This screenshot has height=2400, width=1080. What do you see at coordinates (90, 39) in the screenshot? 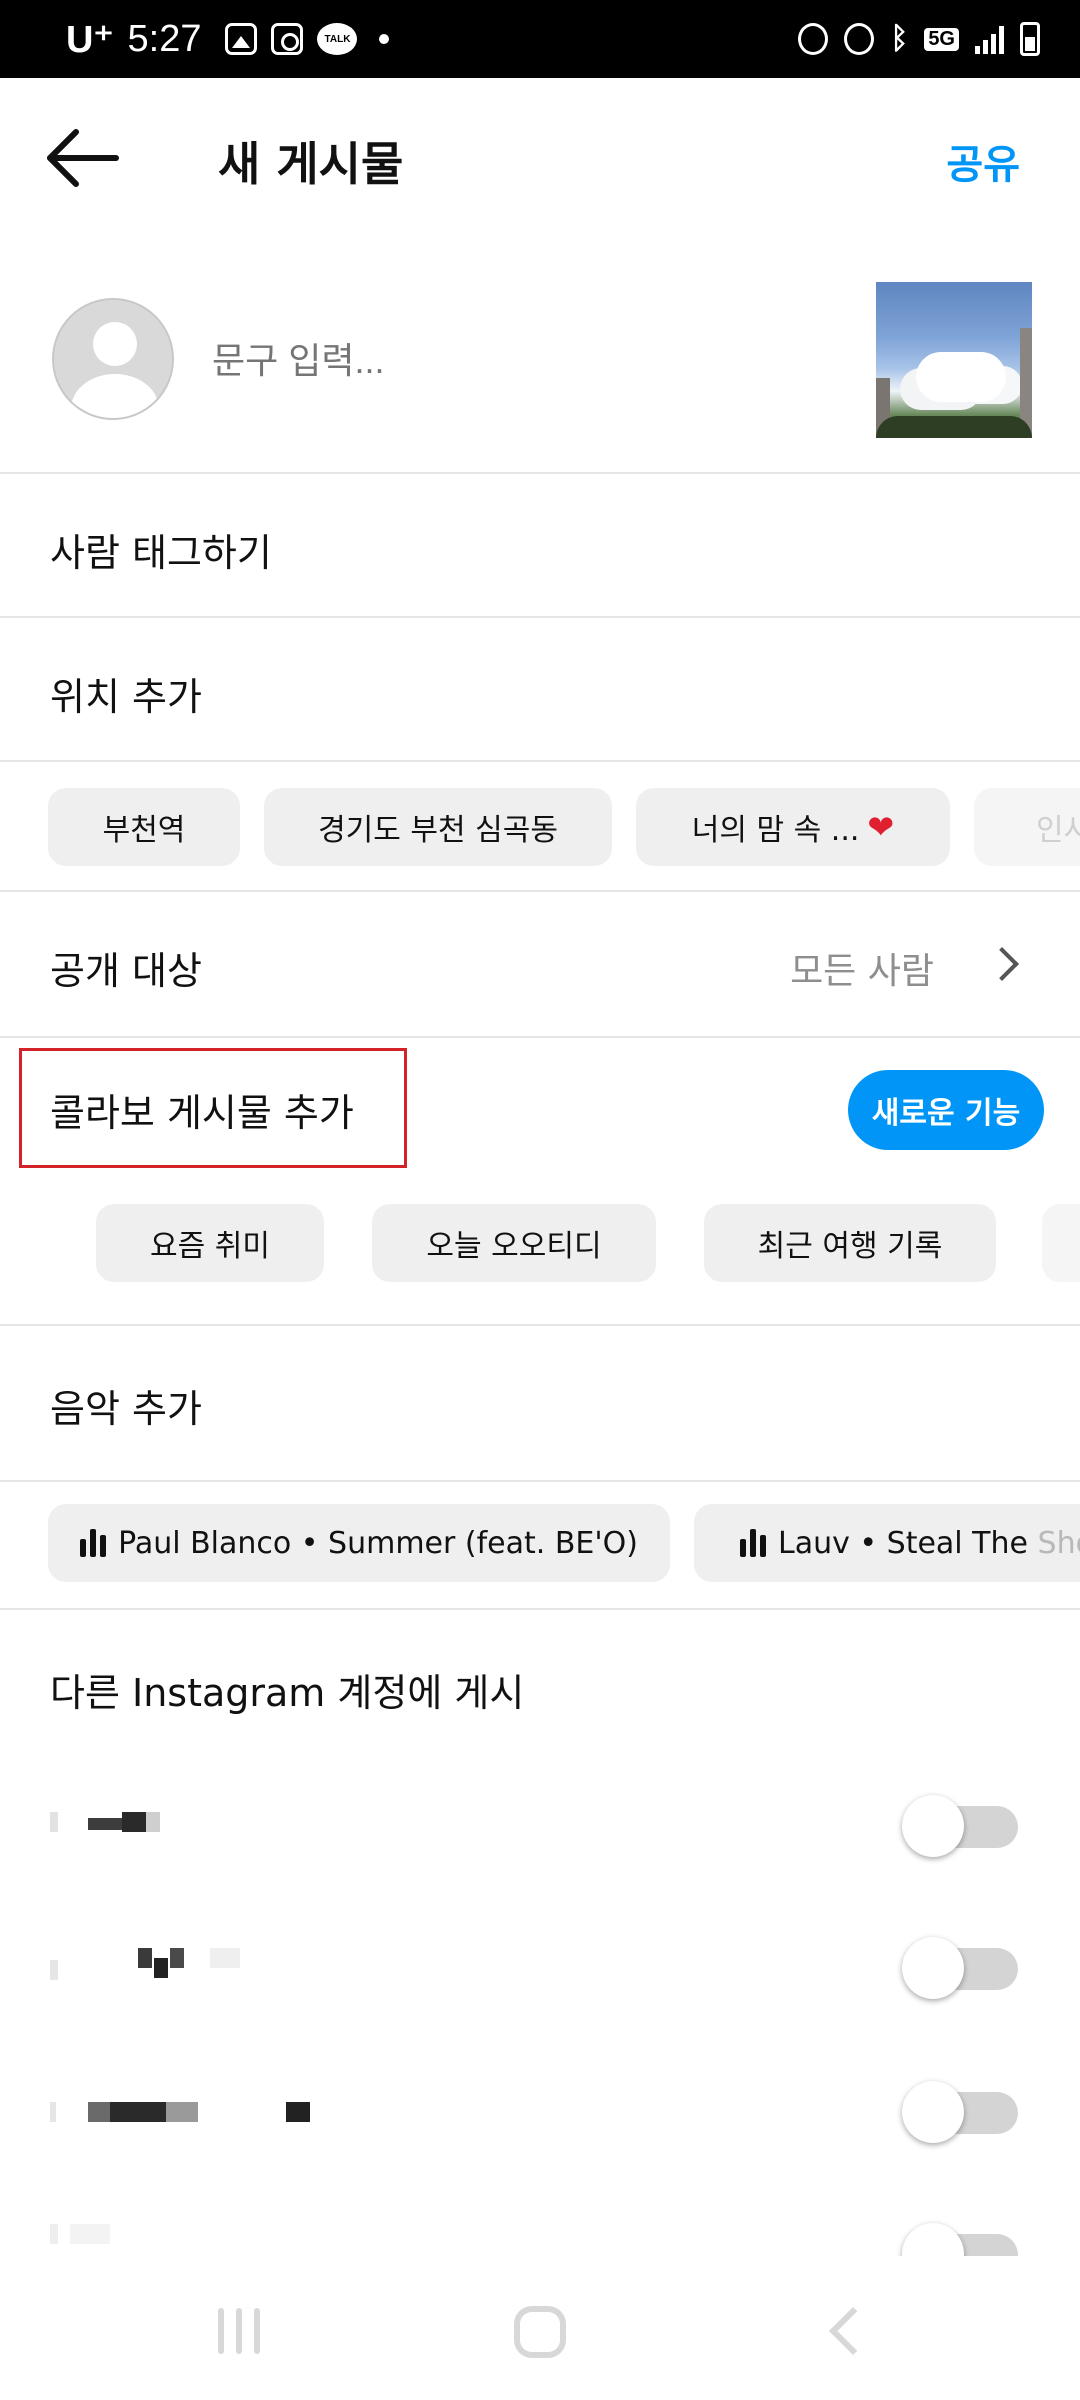
I see `carrier-label: U⁺` at bounding box center [90, 39].